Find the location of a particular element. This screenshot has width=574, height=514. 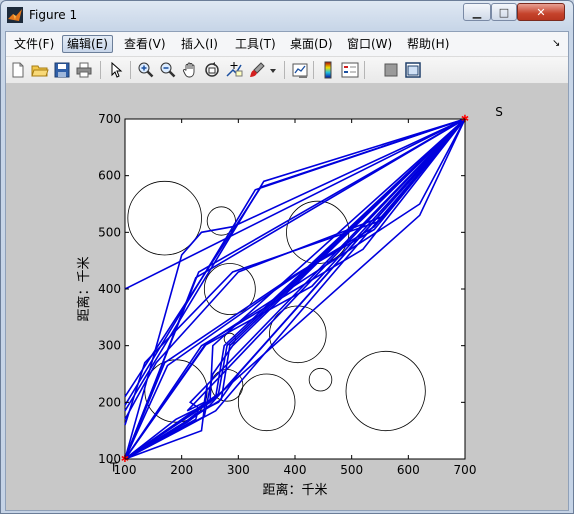

zoom-in-icon is located at coordinates (146, 70).